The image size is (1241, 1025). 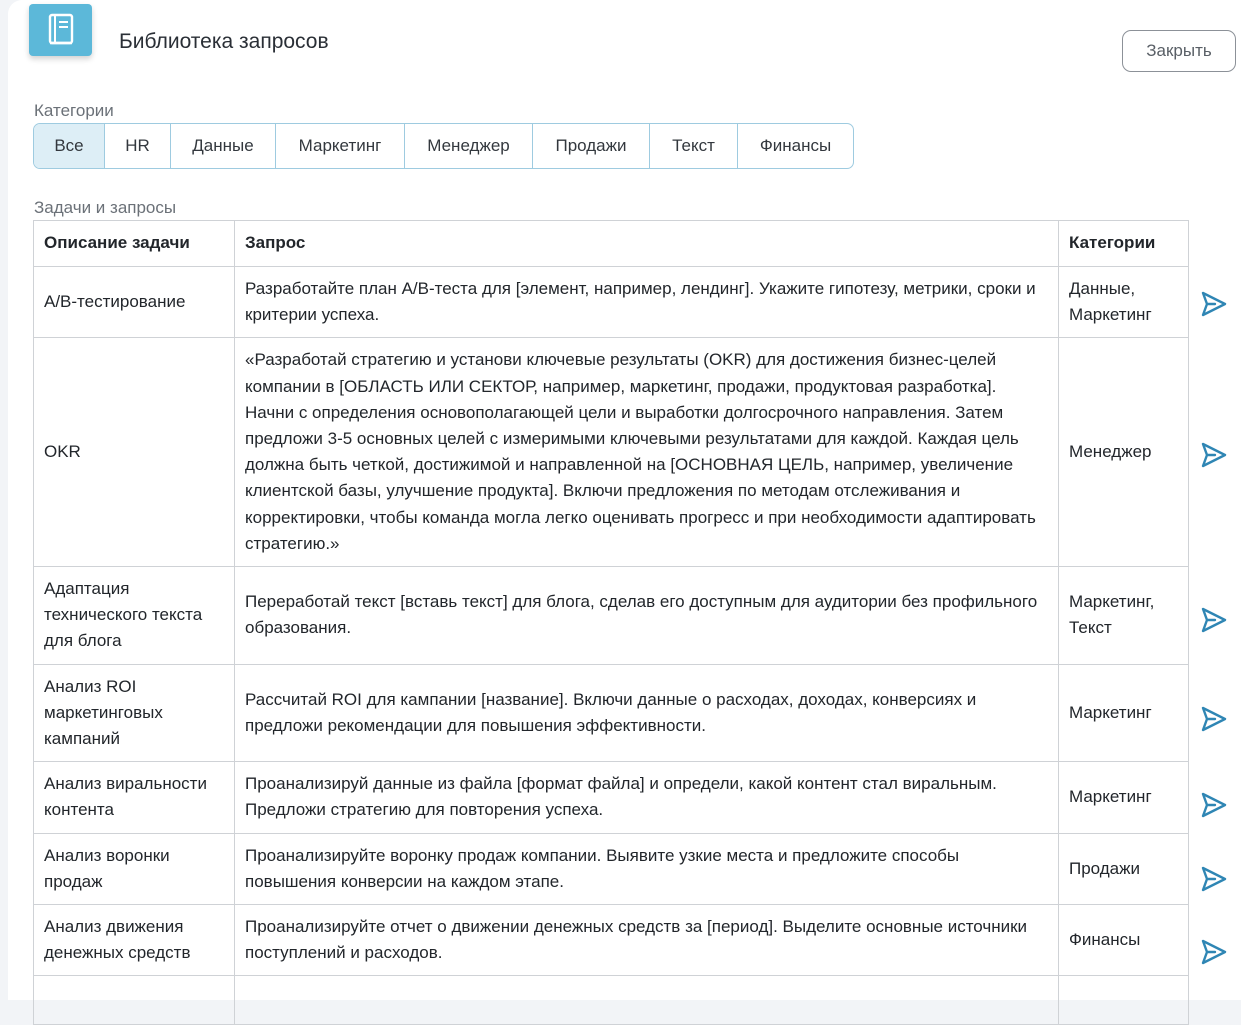 What do you see at coordinates (795, 146) in the screenshot?
I see `category-tab-finance: Финансы` at bounding box center [795, 146].